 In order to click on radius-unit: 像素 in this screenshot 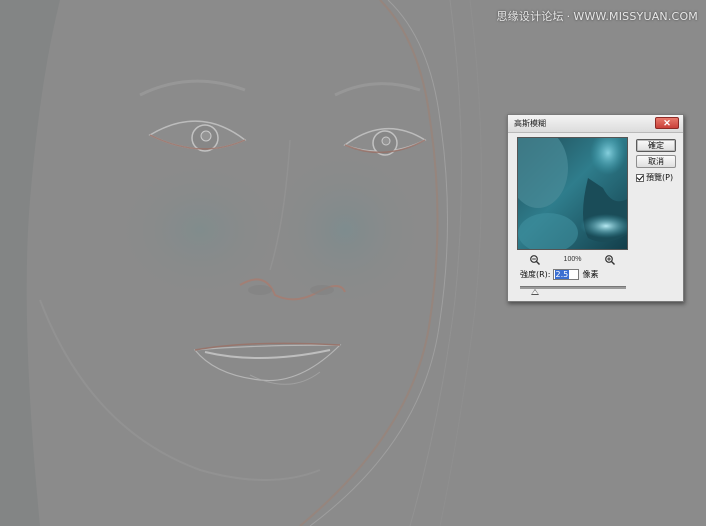, I will do `click(590, 274)`.